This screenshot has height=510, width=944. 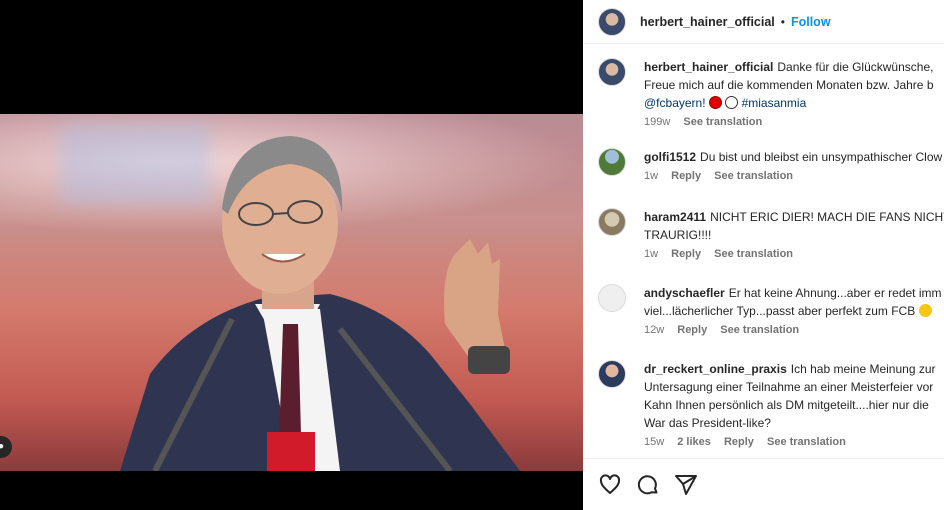 I want to click on comment-text-line4: War das President-like?, so click(x=707, y=423).